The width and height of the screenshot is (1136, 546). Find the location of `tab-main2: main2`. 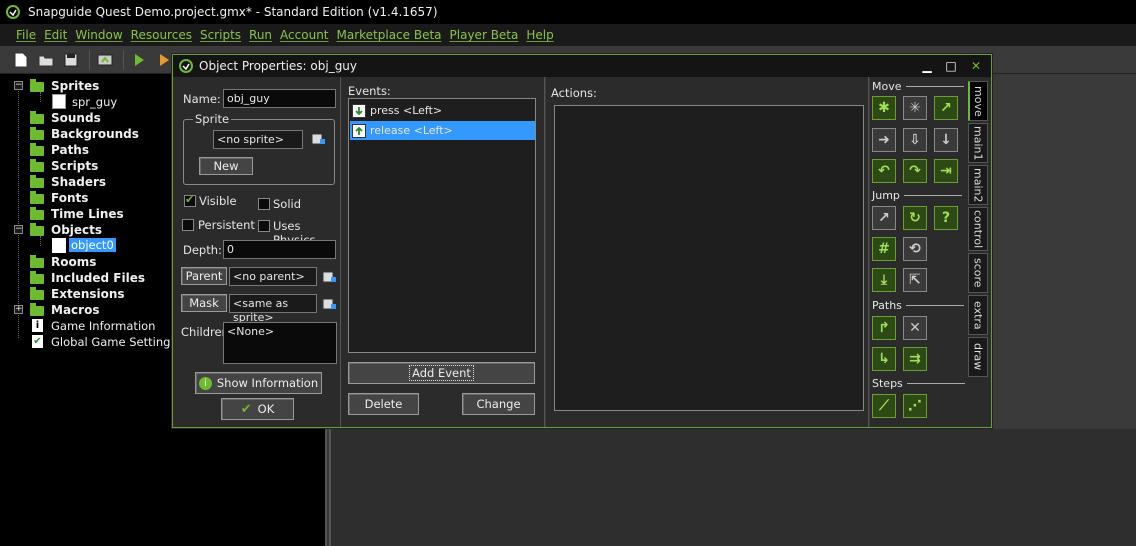

tab-main2: main2 is located at coordinates (978, 185).